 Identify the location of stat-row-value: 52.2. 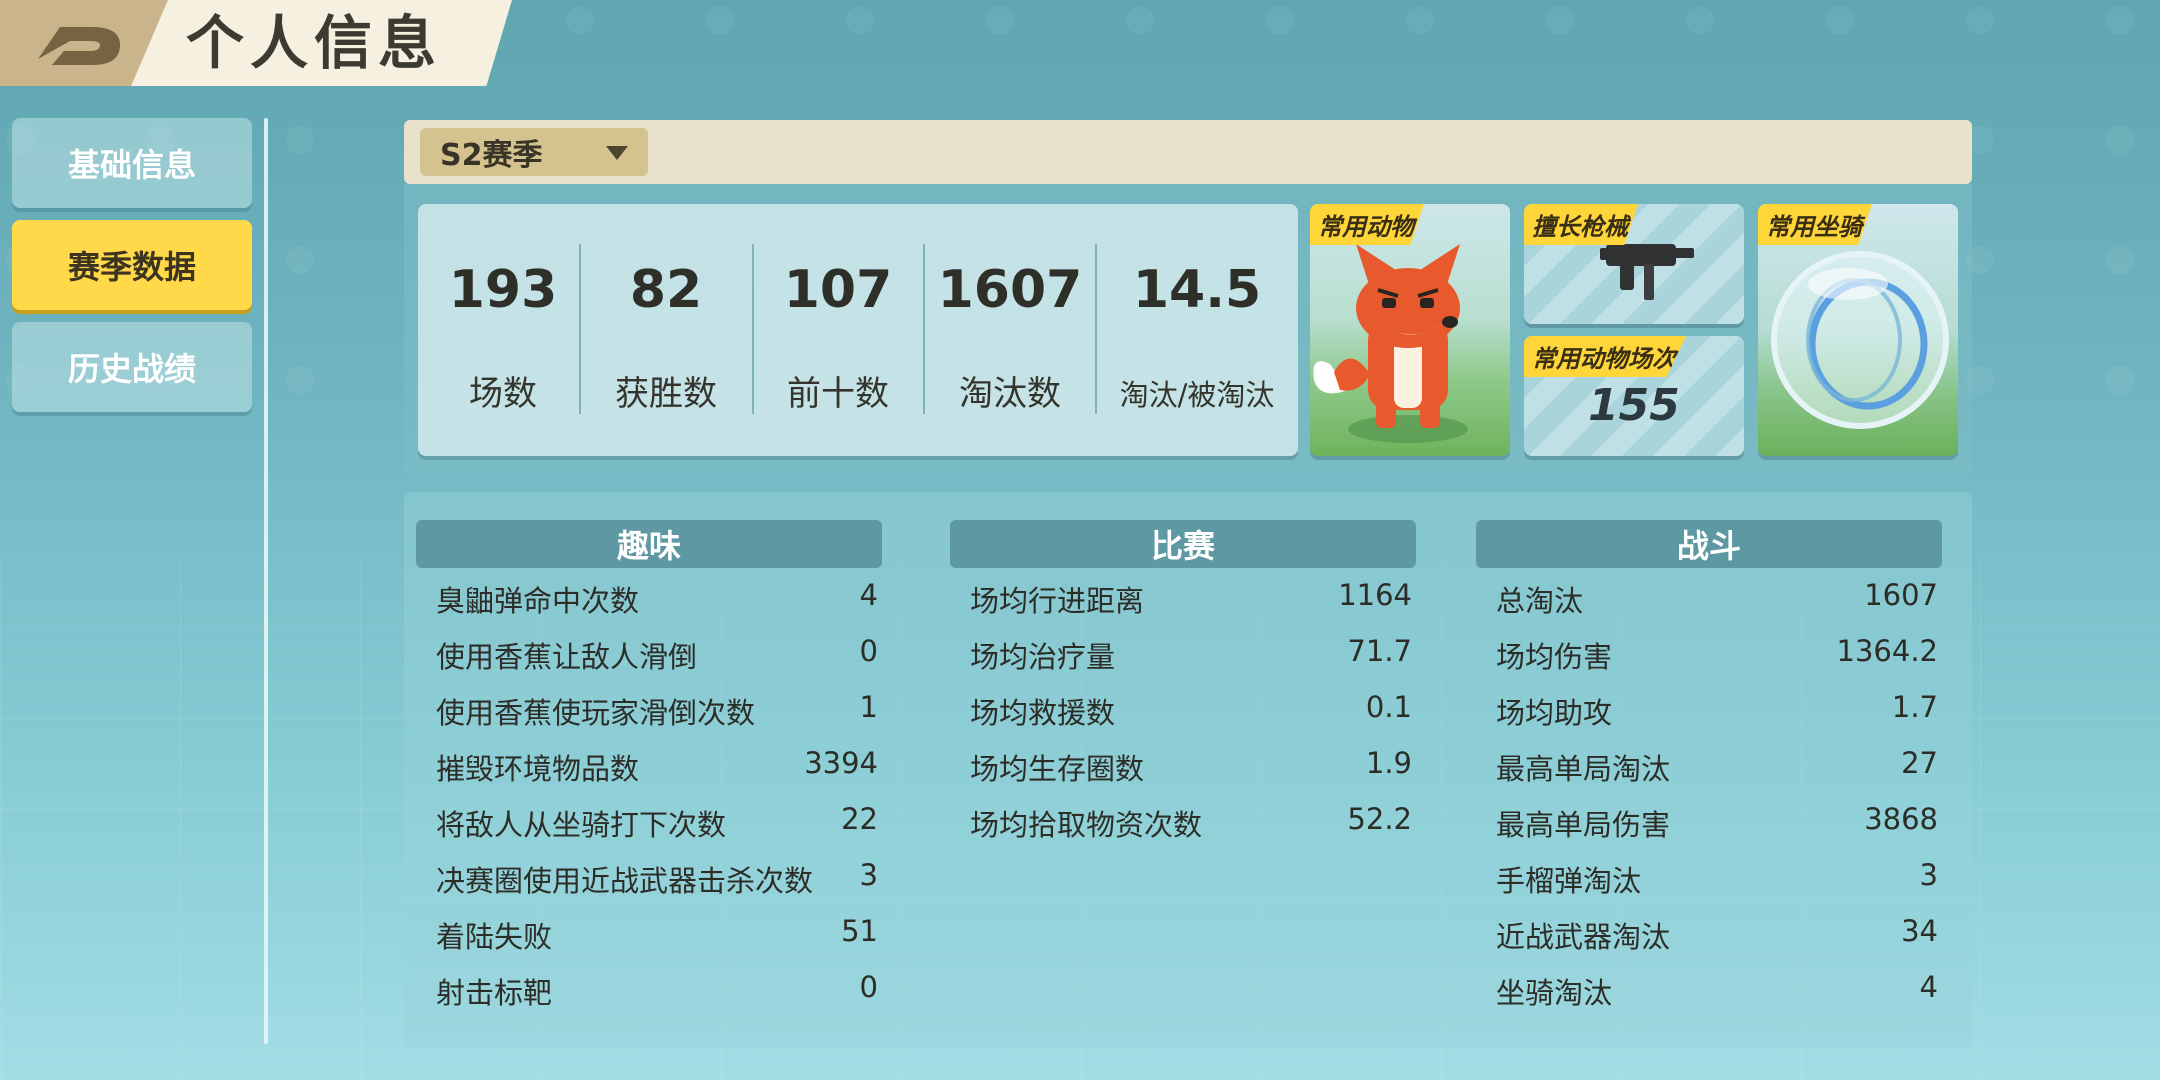
(1379, 819).